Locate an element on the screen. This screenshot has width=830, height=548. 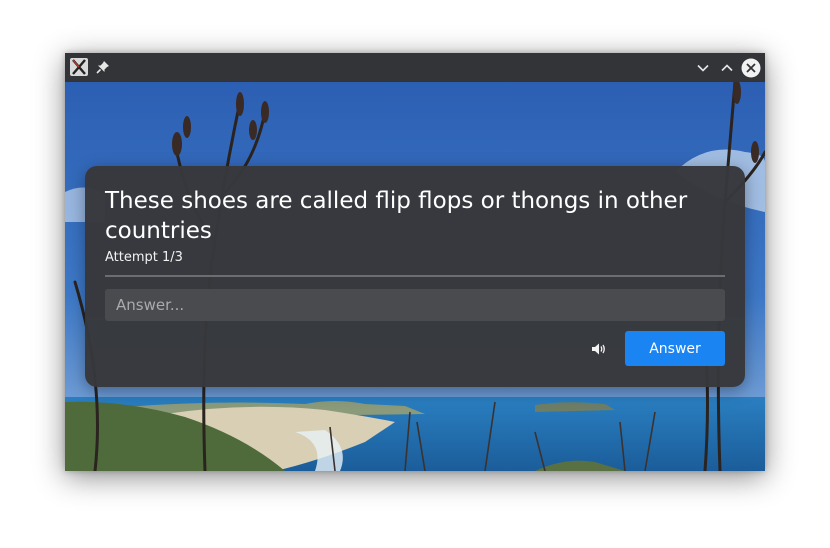
minimize-button is located at coordinates (703, 68).